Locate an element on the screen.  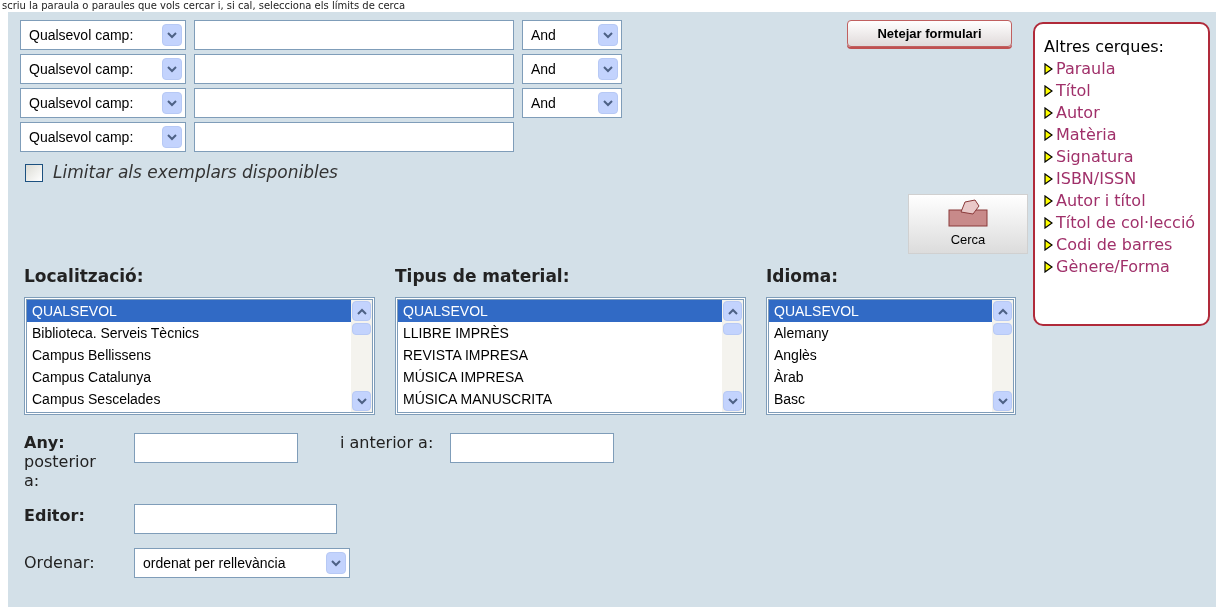
list-option: LLIBRE IMPRÈS is located at coordinates (560, 333).